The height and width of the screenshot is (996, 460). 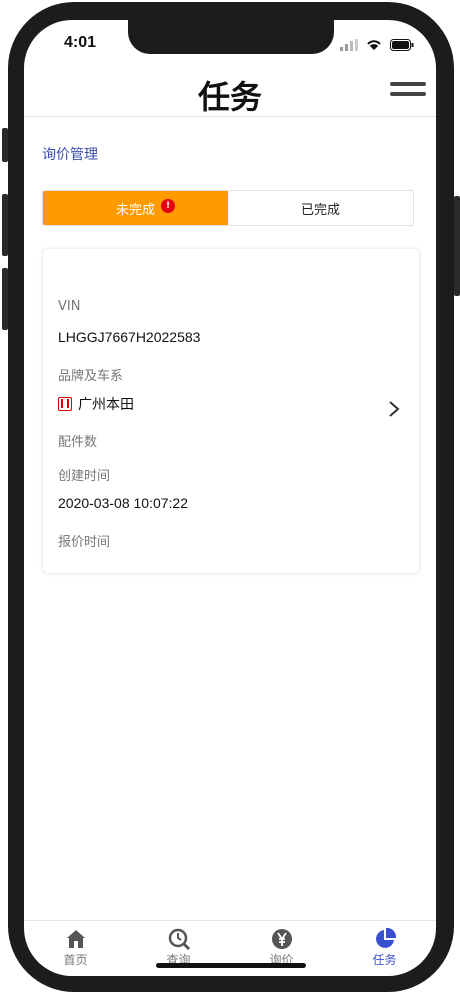 I want to click on battery-icon, so click(x=402, y=45).